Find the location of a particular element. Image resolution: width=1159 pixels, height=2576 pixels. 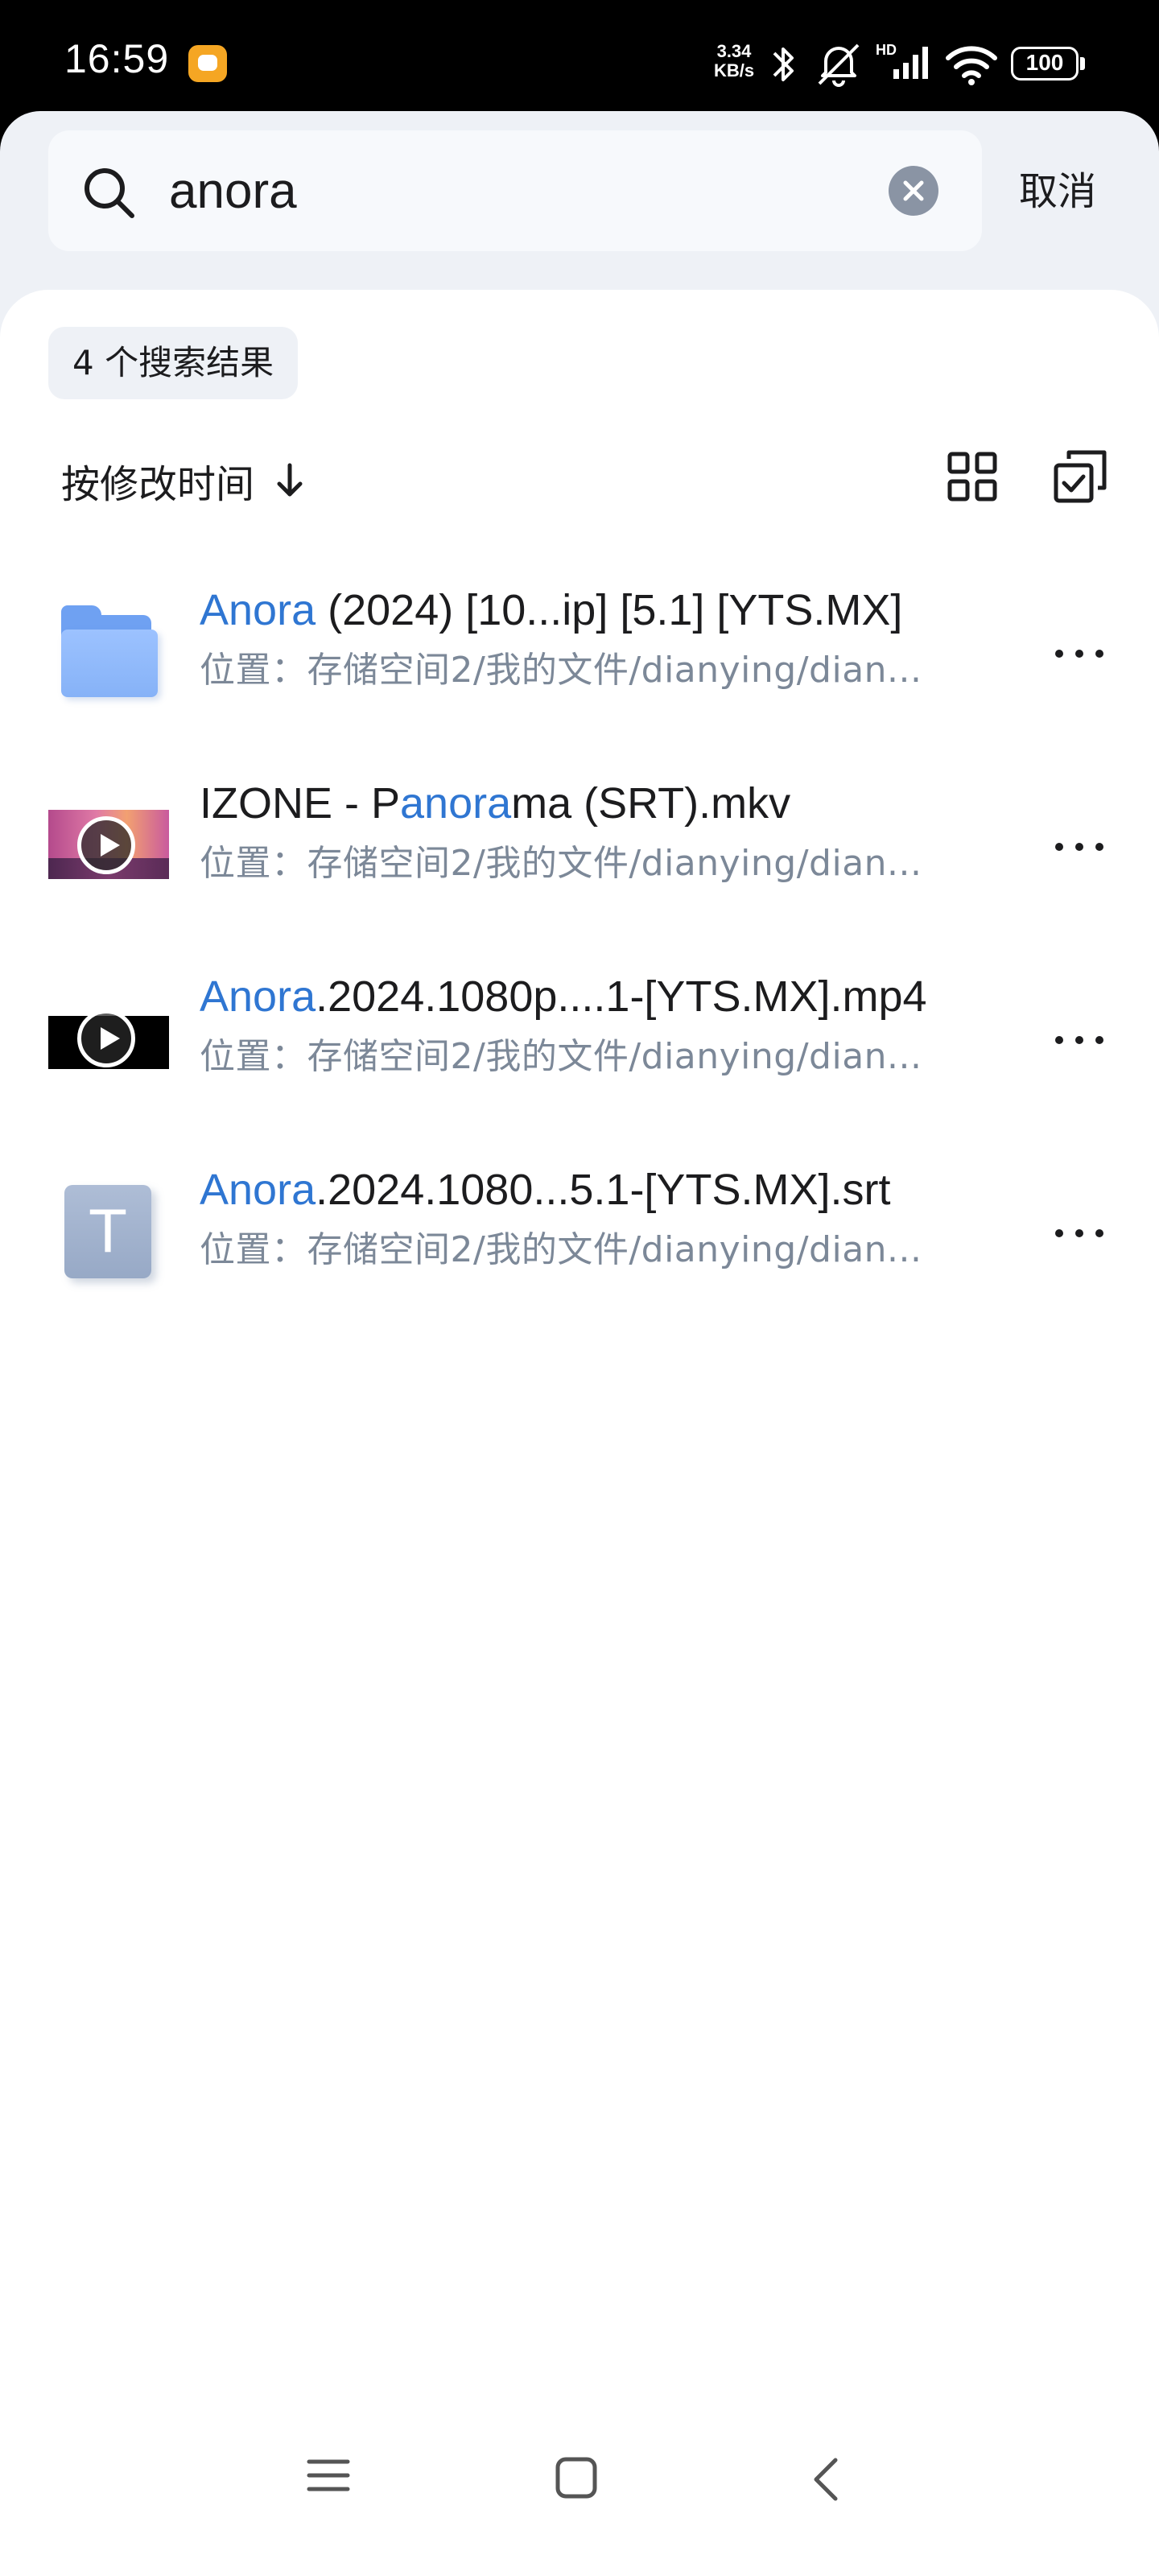

cellular-signal-icon: HD is located at coordinates (902, 60).